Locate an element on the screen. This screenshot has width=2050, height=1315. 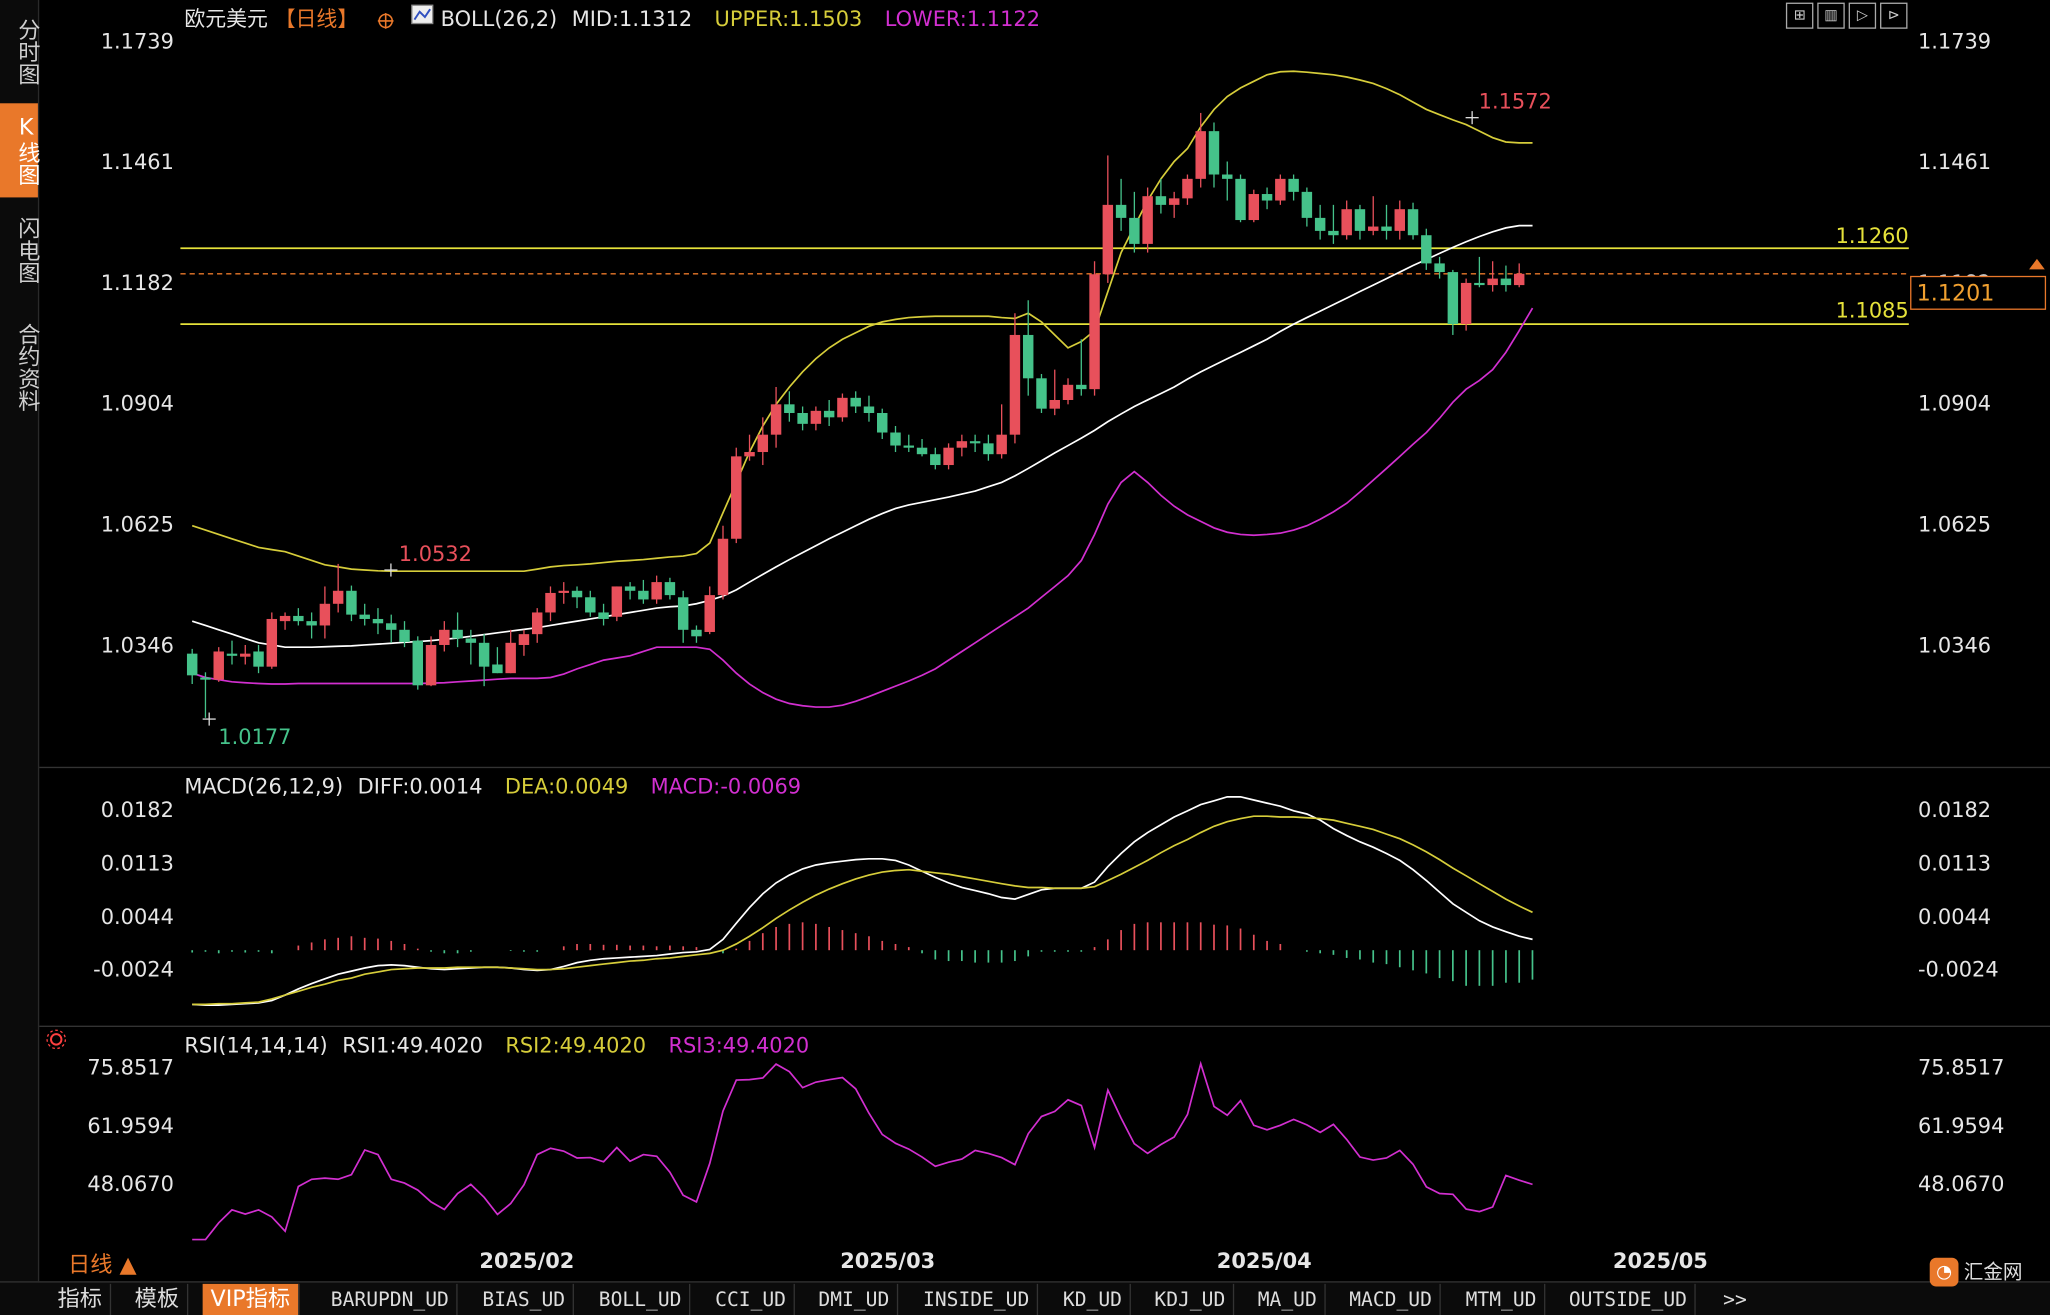
tab-inside: INSIDE_UD is located at coordinates (977, 1299).